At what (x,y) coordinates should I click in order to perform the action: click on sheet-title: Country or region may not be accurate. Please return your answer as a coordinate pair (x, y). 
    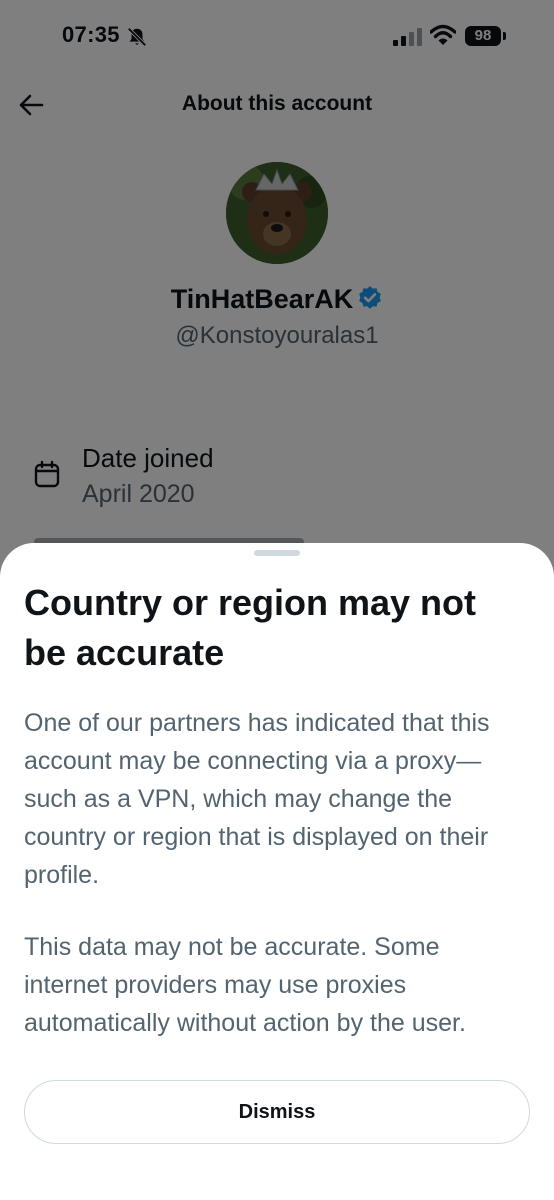
    Looking at the image, I should click on (250, 627).